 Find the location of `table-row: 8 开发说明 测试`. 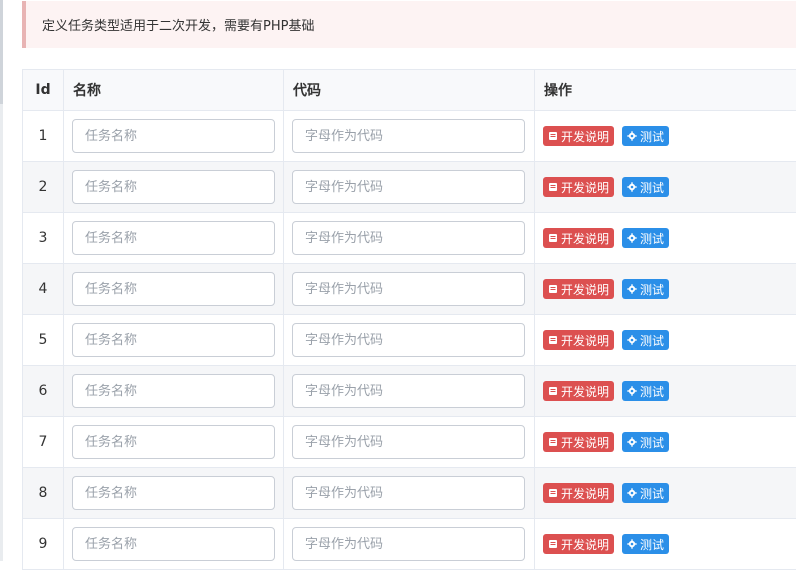

table-row: 8 开发说明 测试 is located at coordinates (409, 493).